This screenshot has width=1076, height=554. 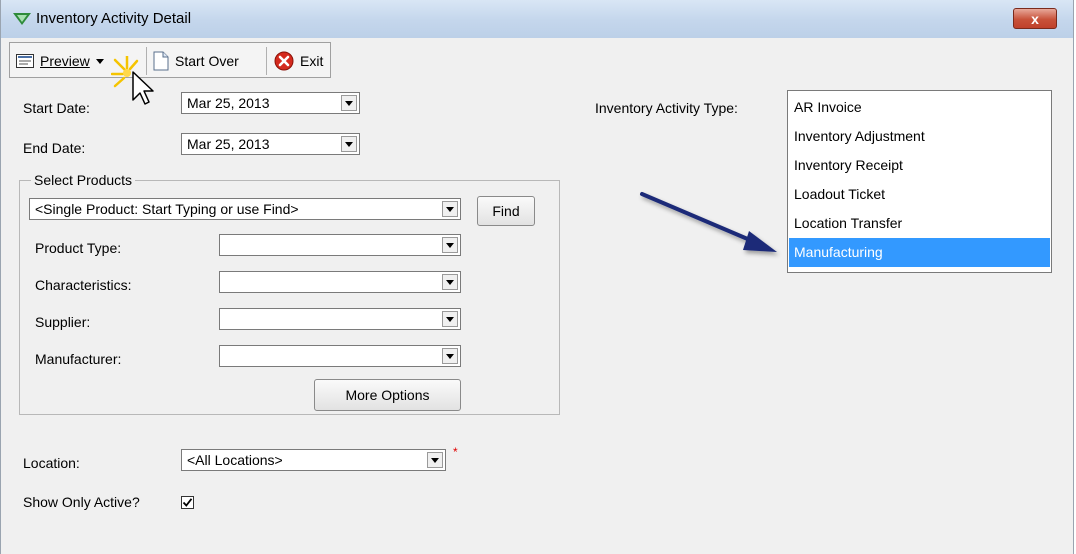 I want to click on characteristics-label: Characteristics:, so click(x=83, y=285).